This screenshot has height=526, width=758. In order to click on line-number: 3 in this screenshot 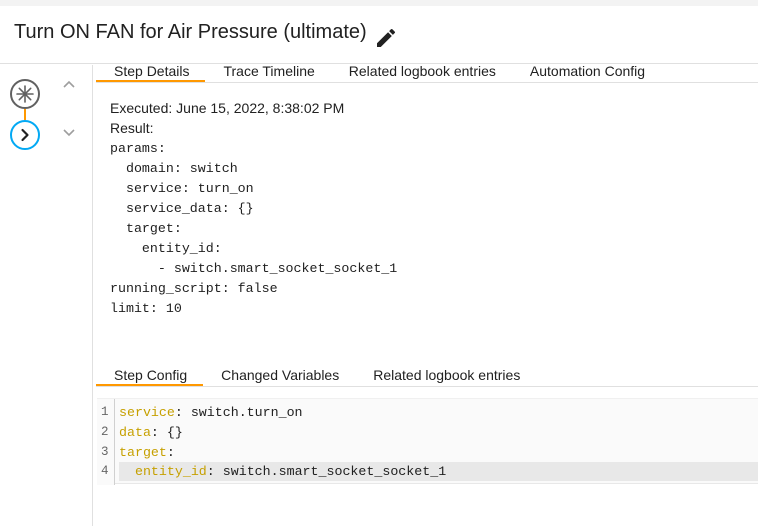, I will do `click(105, 452)`.